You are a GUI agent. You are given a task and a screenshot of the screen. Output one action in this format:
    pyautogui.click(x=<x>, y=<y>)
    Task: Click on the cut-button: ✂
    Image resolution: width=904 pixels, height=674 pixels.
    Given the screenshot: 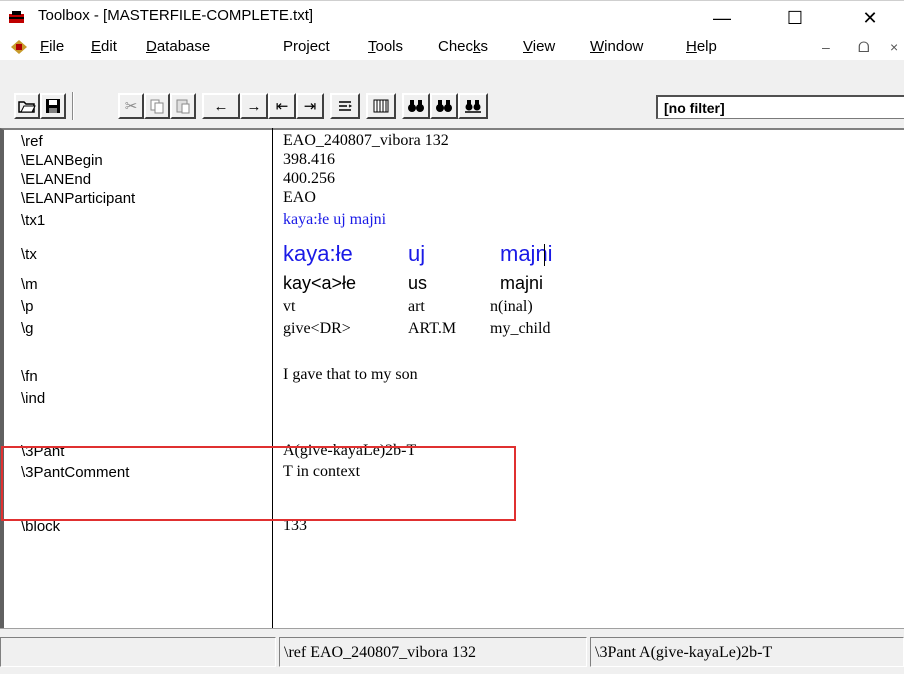 What is the action you would take?
    pyautogui.click(x=131, y=106)
    